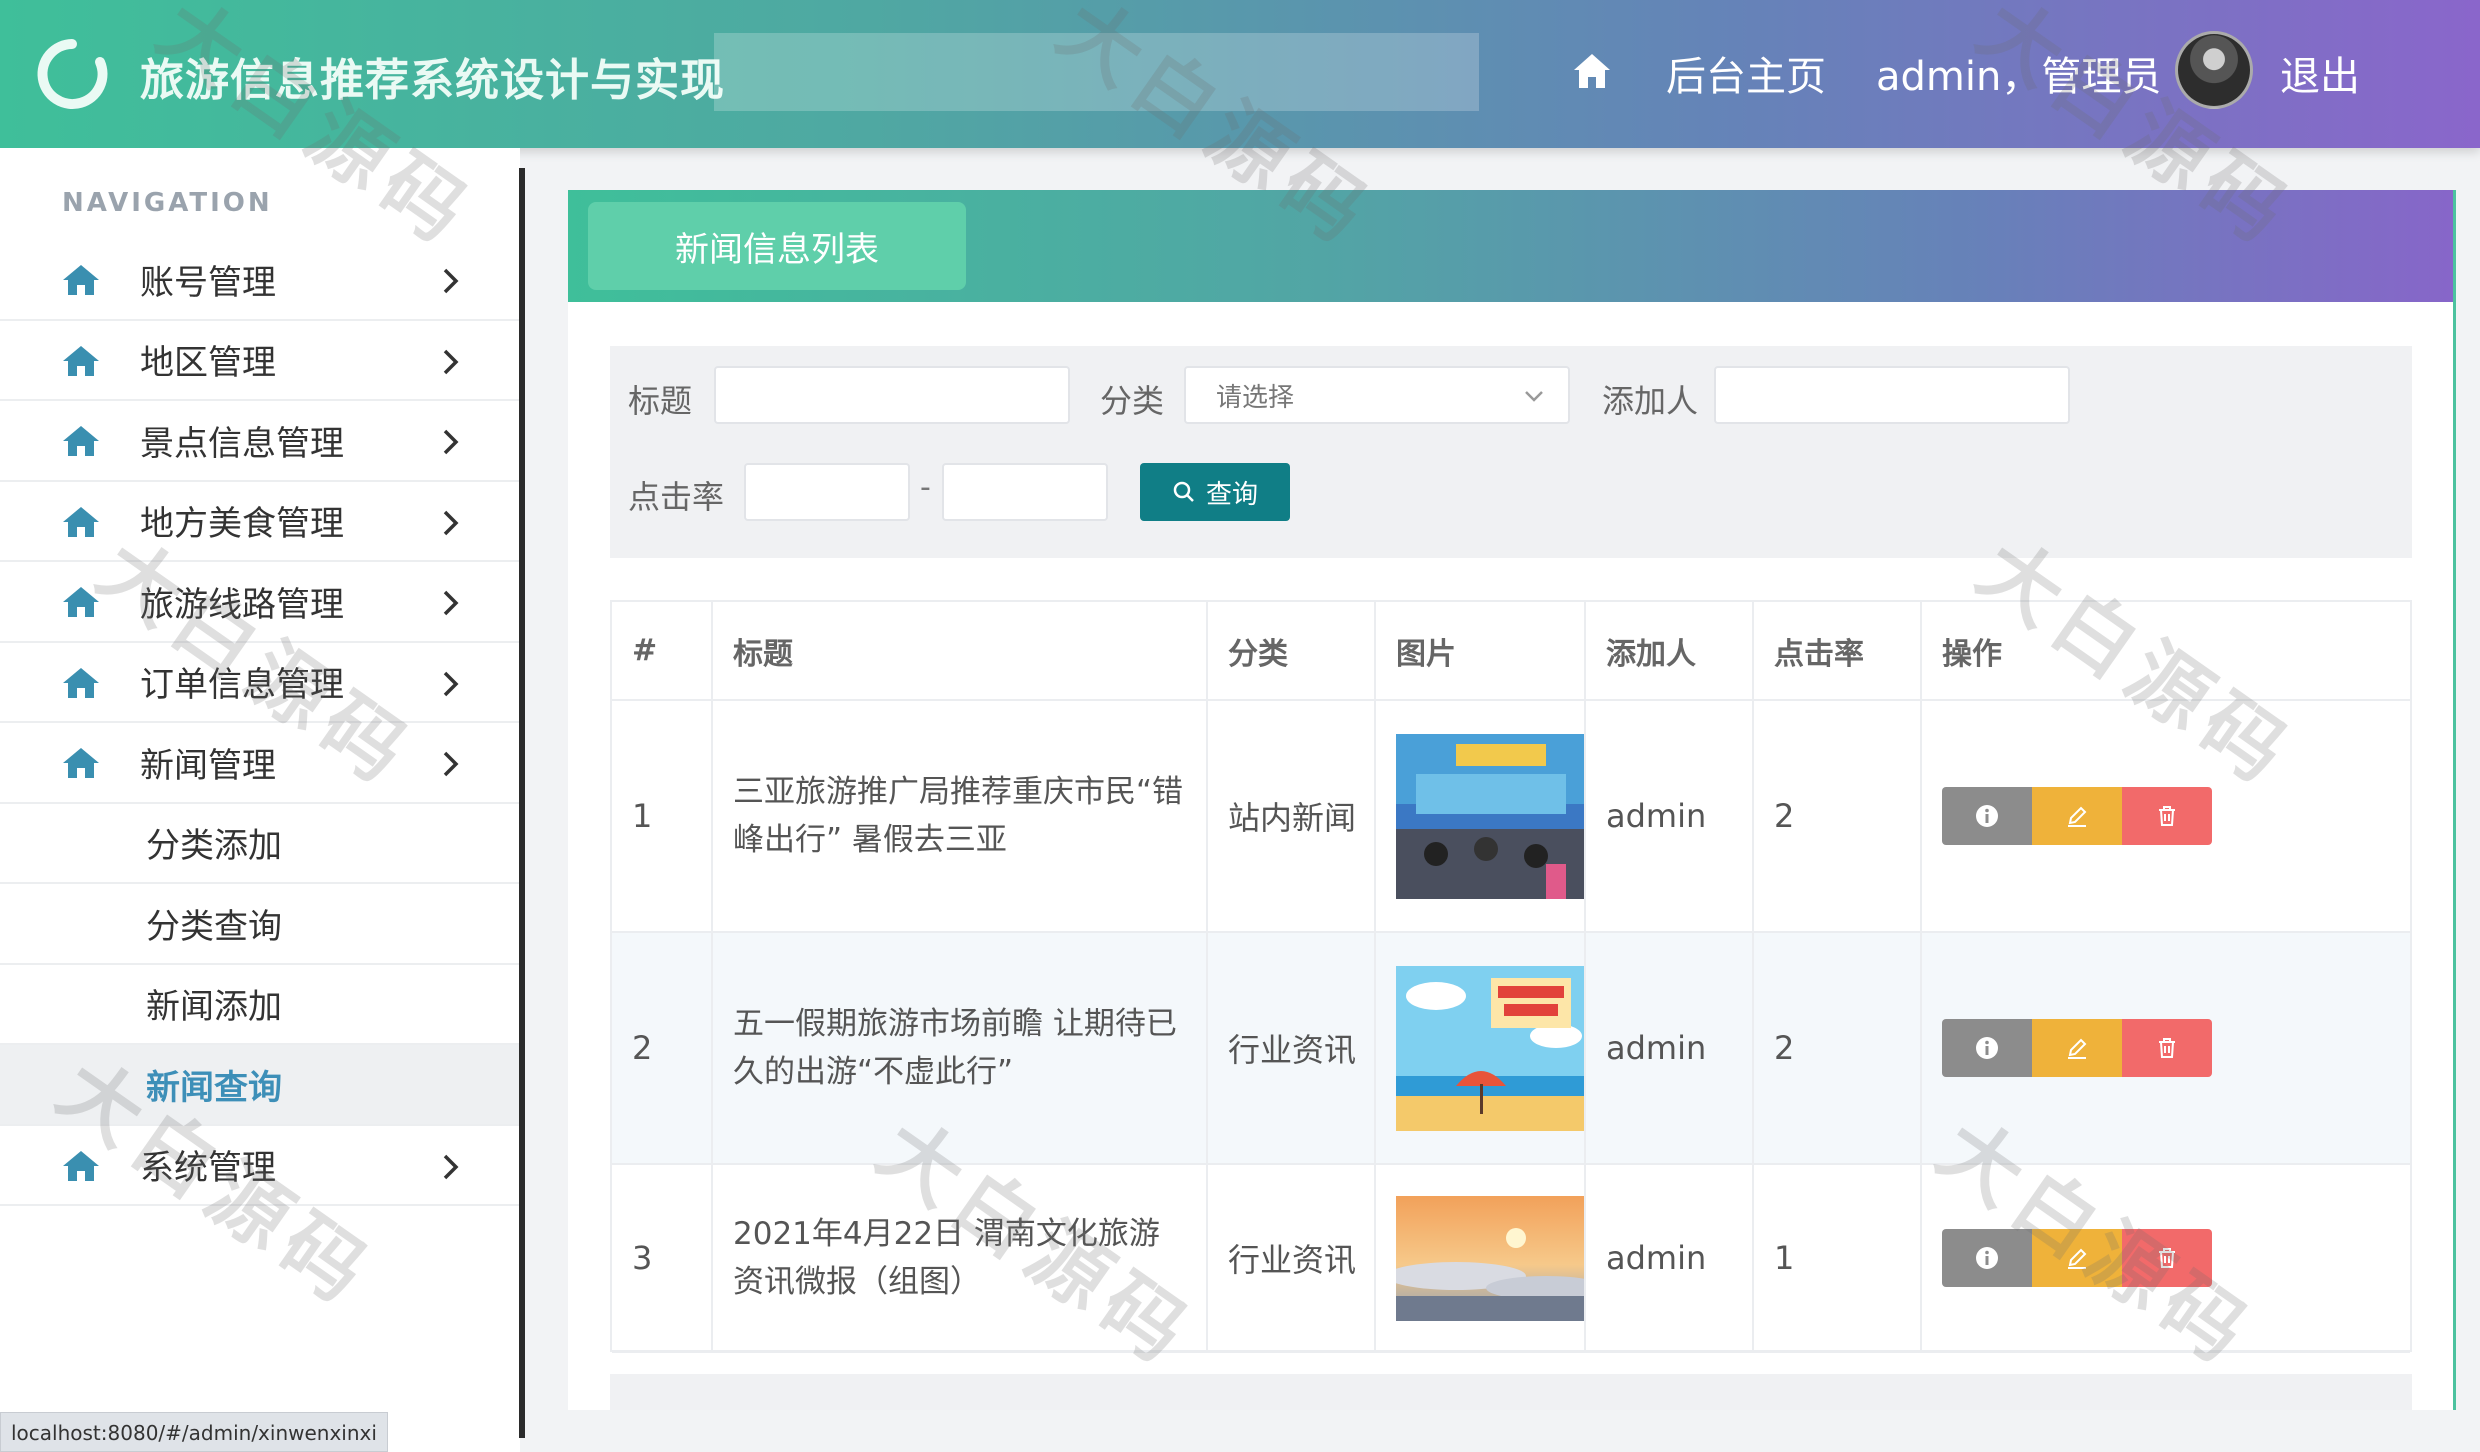  I want to click on app-title: 旅游信息推荐系统设计与实现, so click(432, 80).